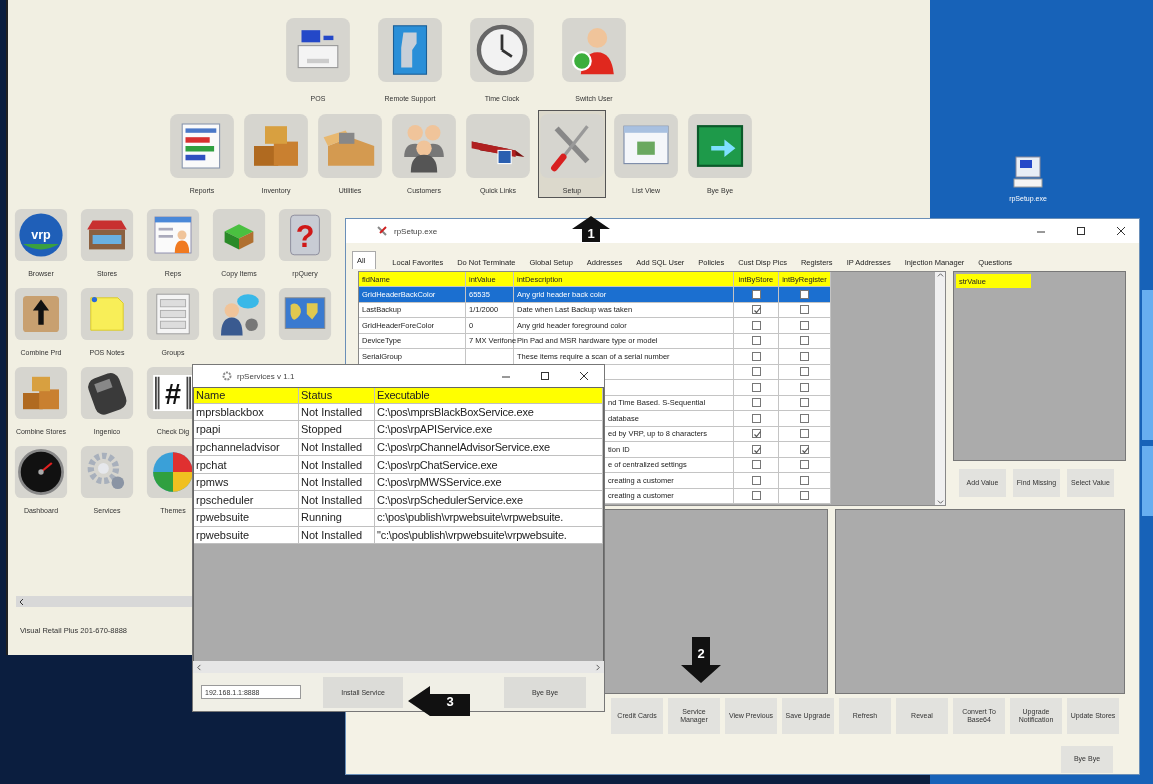  I want to click on scroll-icon: ?, so click(305, 235).